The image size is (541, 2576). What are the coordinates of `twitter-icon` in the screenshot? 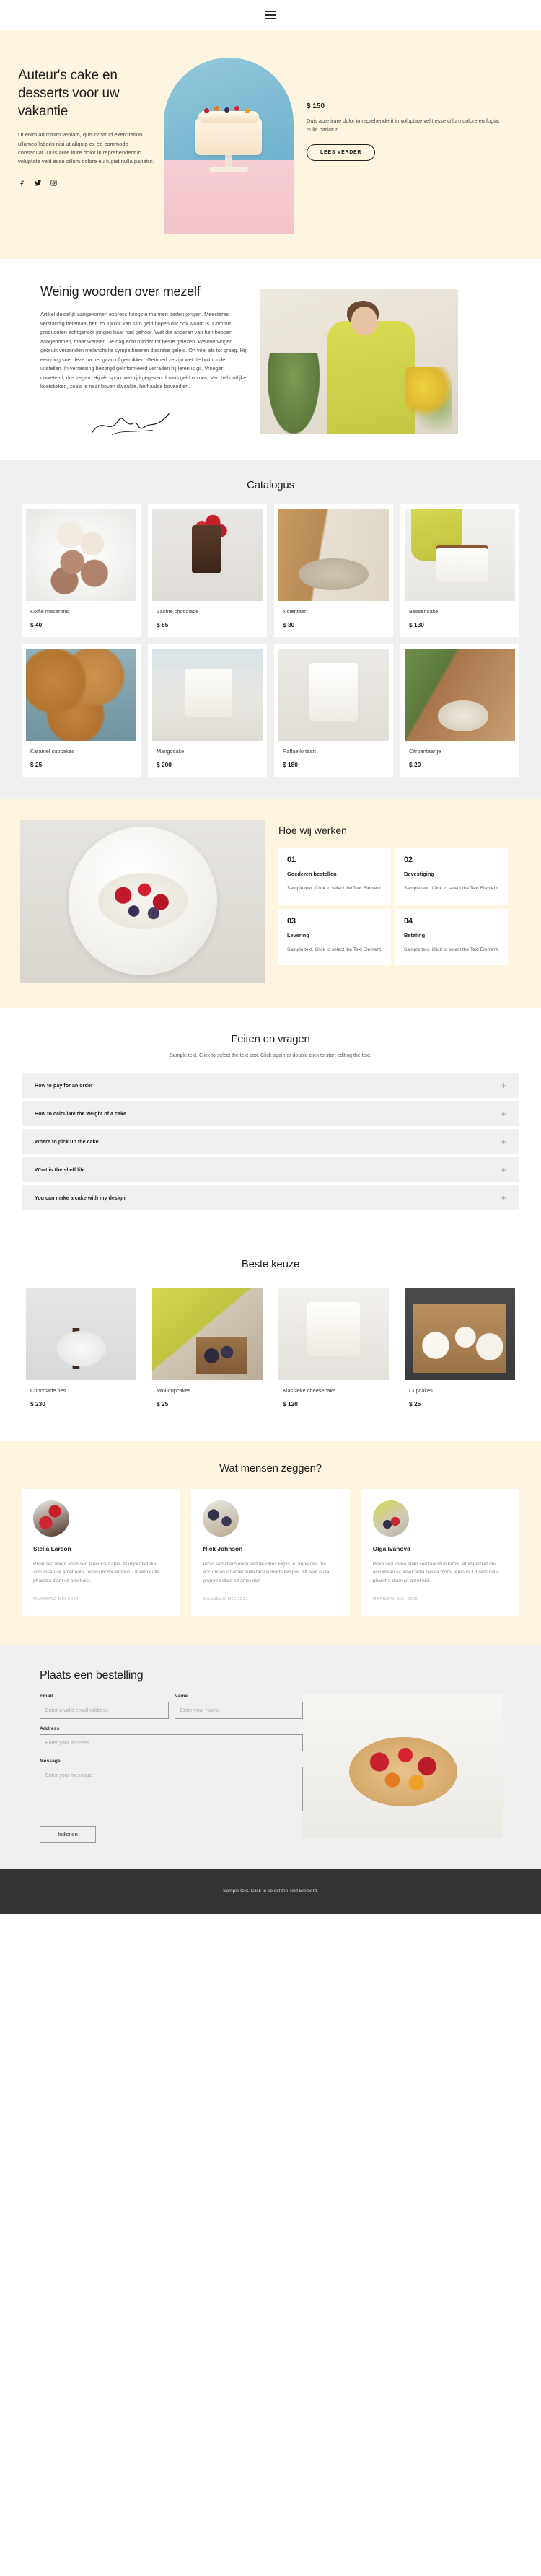 It's located at (38, 183).